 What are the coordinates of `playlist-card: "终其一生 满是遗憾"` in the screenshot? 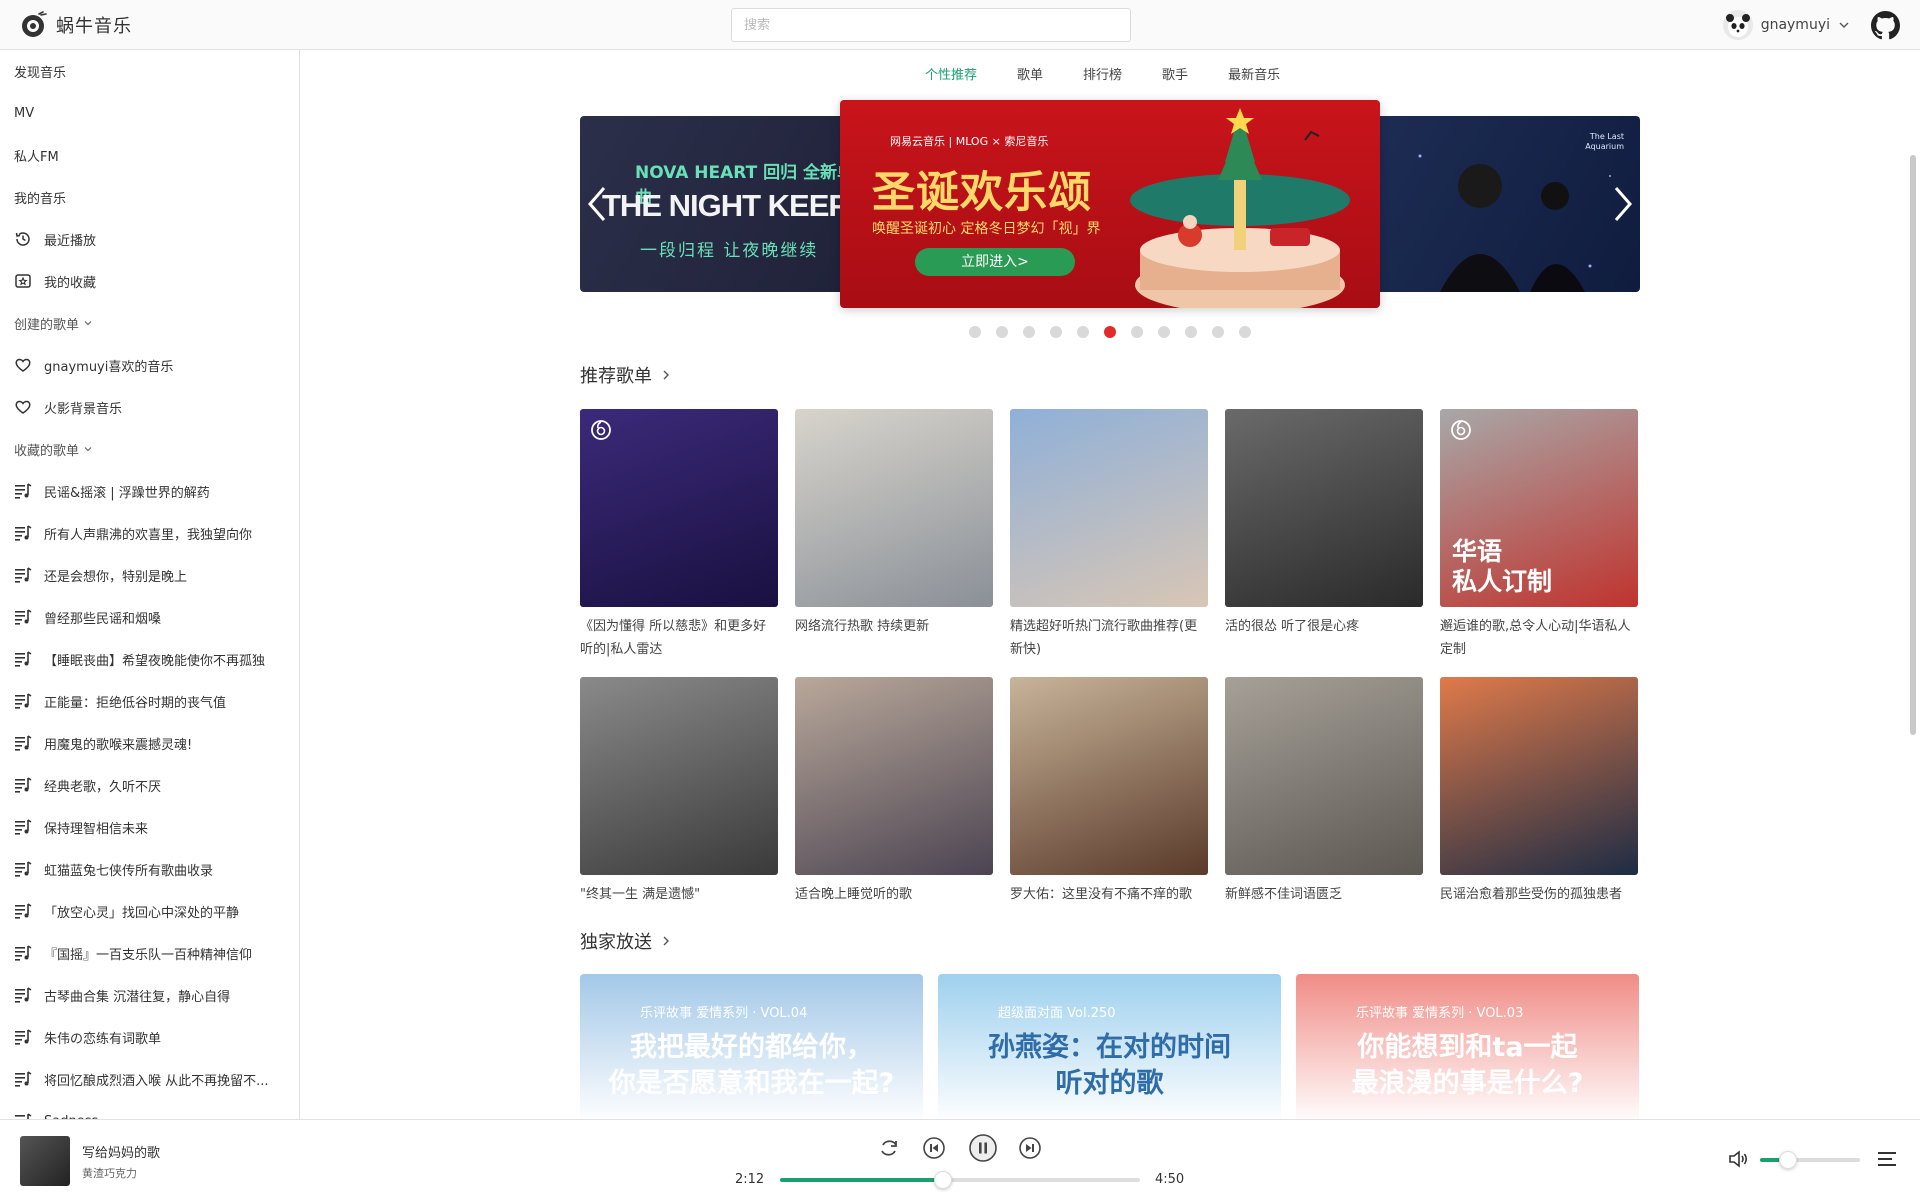 It's located at (679, 792).